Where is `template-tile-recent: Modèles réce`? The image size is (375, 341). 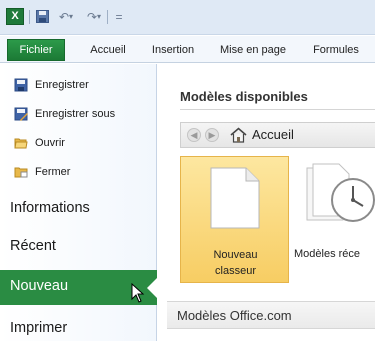
template-tile-recent: Modèles réce is located at coordinates (334, 219).